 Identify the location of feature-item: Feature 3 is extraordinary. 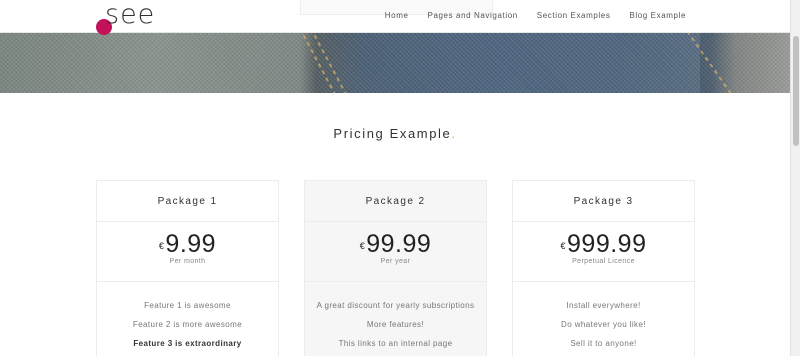
(187, 343).